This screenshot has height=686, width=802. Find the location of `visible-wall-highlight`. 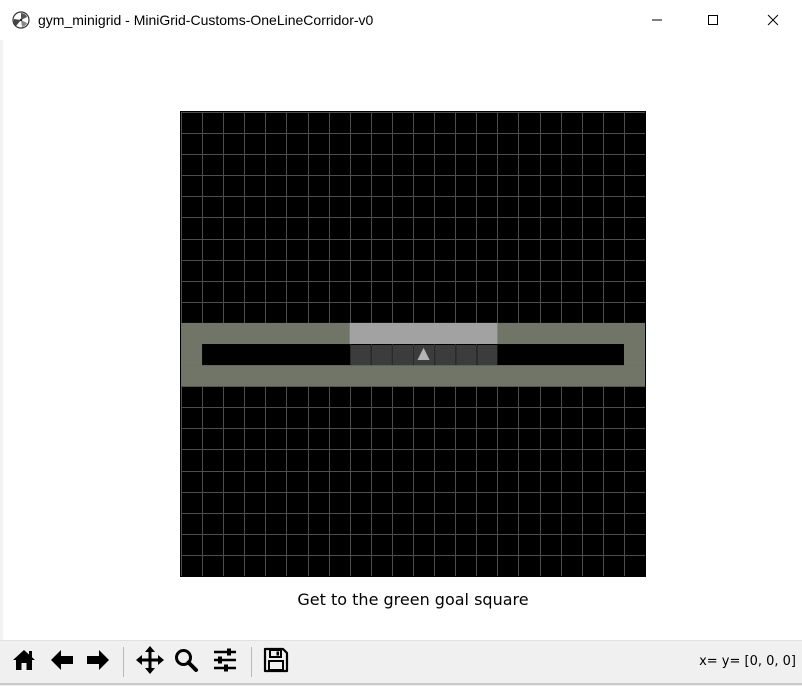

visible-wall-highlight is located at coordinates (423, 333).